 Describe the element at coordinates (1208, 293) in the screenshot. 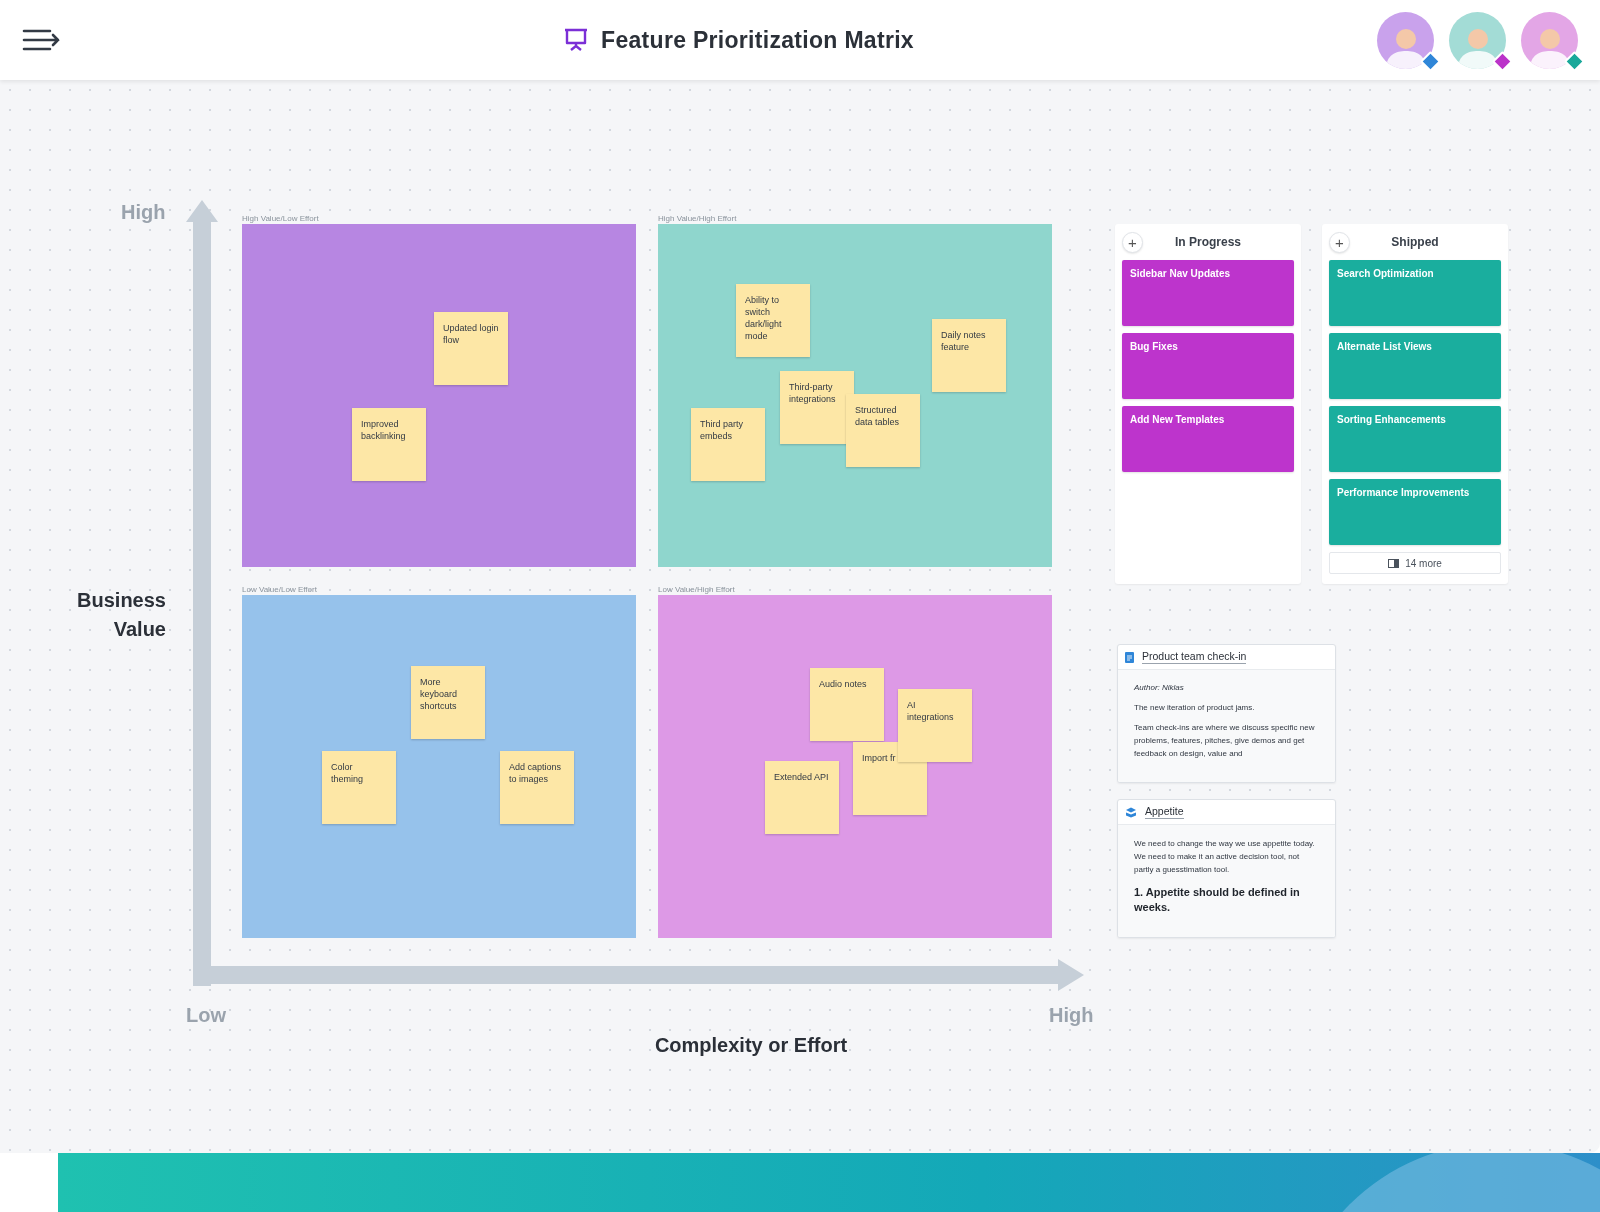

I see `kanban-card: Sidebar Nav Updates` at that location.